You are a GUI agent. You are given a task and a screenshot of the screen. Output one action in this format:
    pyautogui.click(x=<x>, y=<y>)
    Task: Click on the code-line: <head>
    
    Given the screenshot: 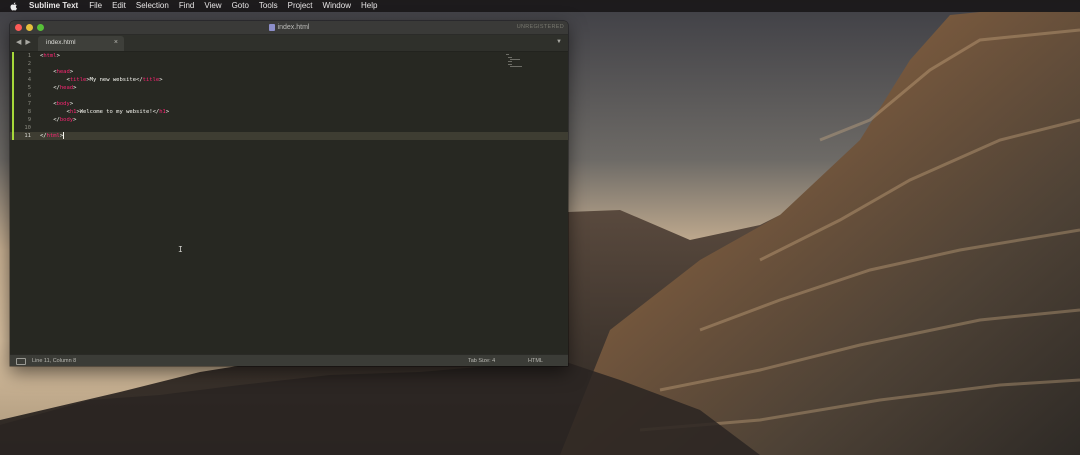 What is the action you would take?
    pyautogui.click(x=104, y=72)
    